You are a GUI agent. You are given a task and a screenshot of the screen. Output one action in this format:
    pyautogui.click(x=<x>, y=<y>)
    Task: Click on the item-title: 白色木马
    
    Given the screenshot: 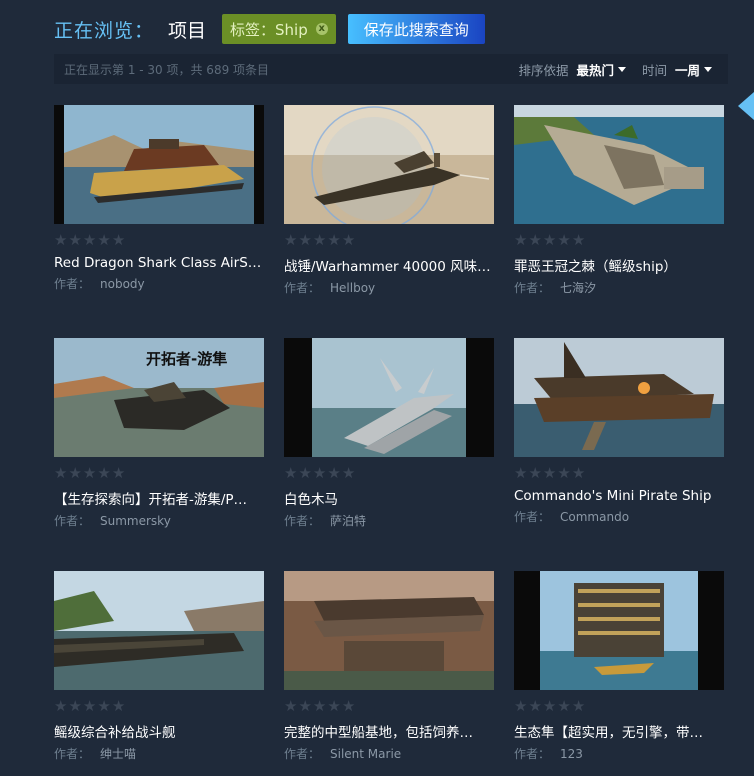 What is the action you would take?
    pyautogui.click(x=390, y=498)
    